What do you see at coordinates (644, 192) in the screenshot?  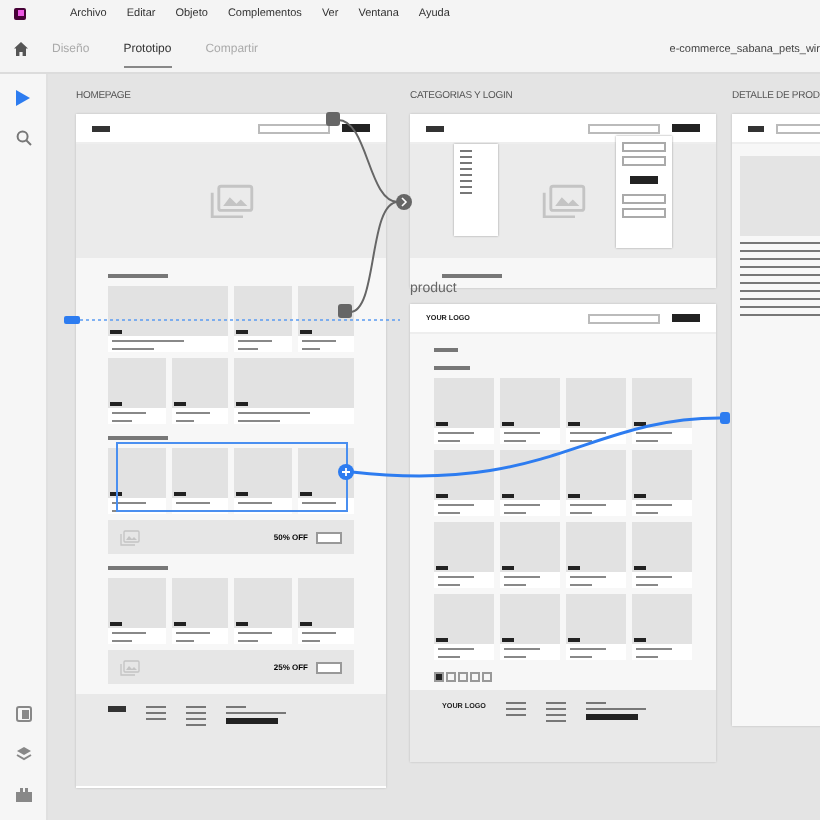 I see `login-panel-placeholder` at bounding box center [644, 192].